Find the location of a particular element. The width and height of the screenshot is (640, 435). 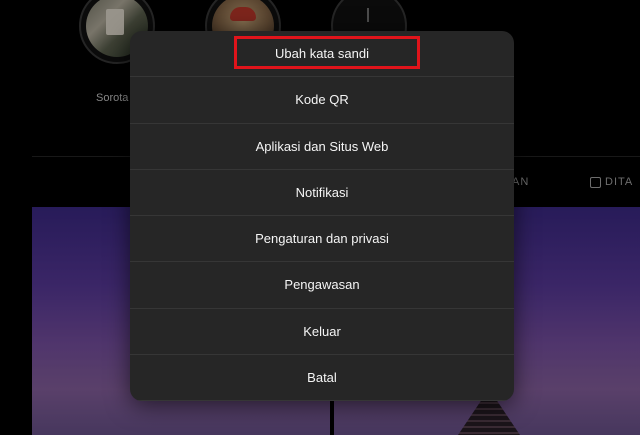

menu-item-cancel: Batal is located at coordinates (322, 378).